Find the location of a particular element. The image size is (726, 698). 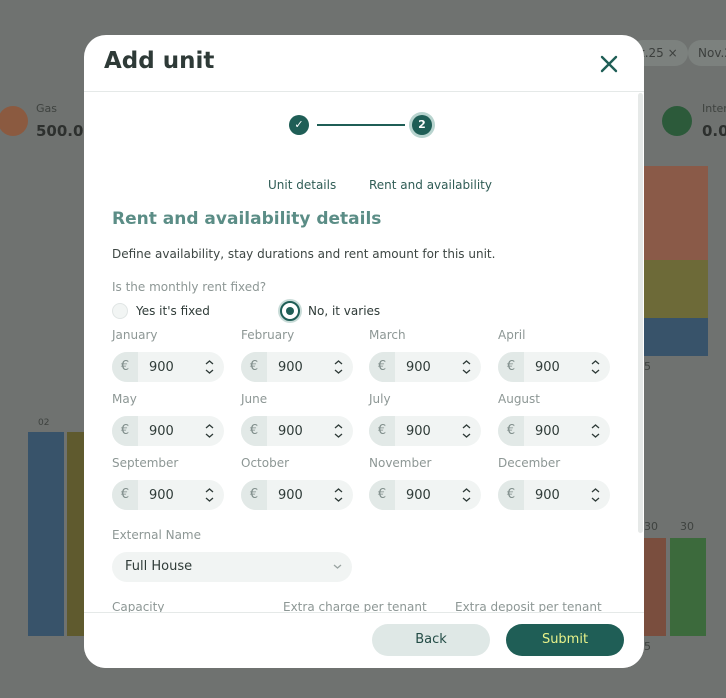

month-label-july: July is located at coordinates (380, 399).